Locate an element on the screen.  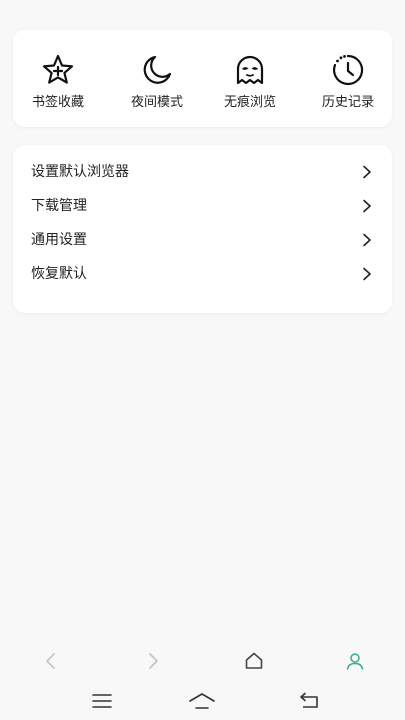
moon-icon is located at coordinates (157, 70).